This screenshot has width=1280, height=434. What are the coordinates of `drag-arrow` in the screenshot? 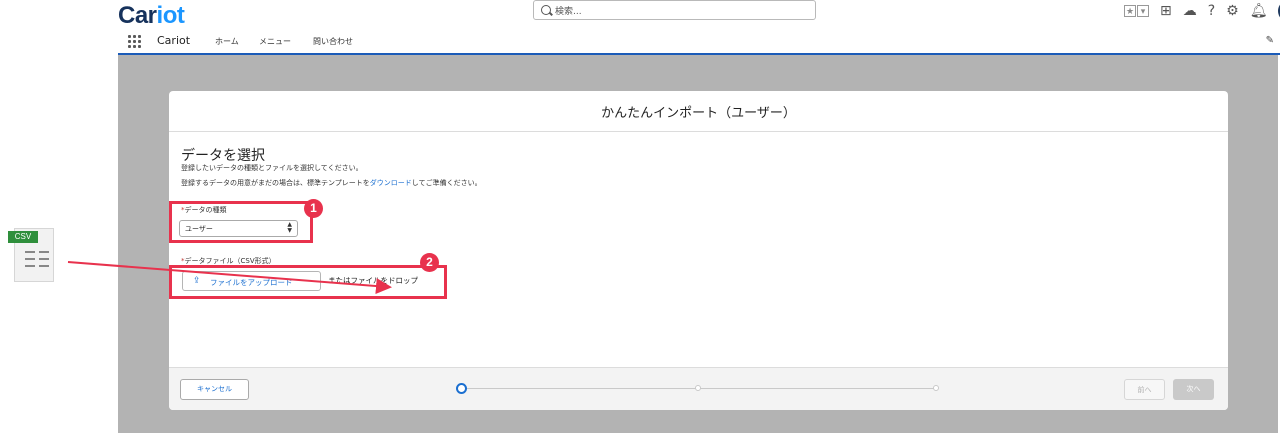 It's located at (229, 278).